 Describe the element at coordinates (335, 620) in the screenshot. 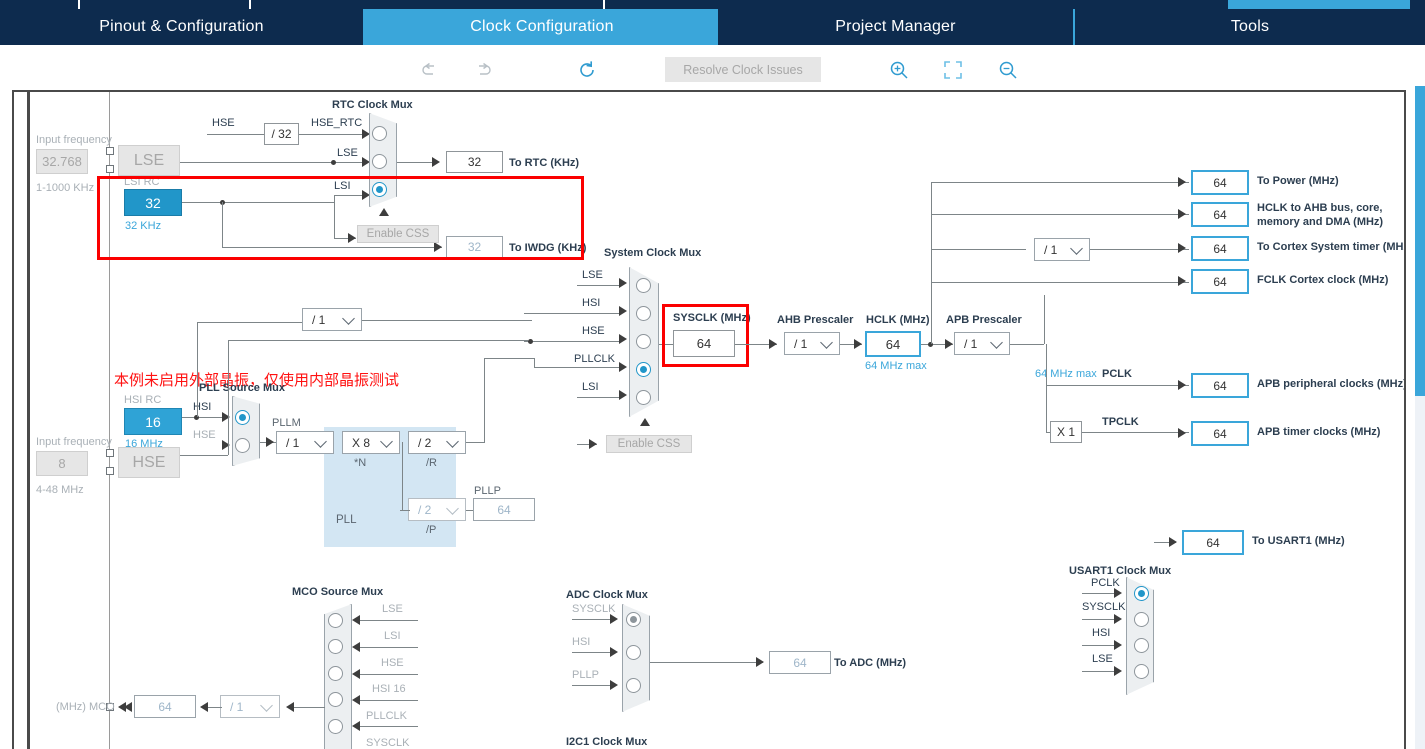

I see `mco-radio-lse` at that location.